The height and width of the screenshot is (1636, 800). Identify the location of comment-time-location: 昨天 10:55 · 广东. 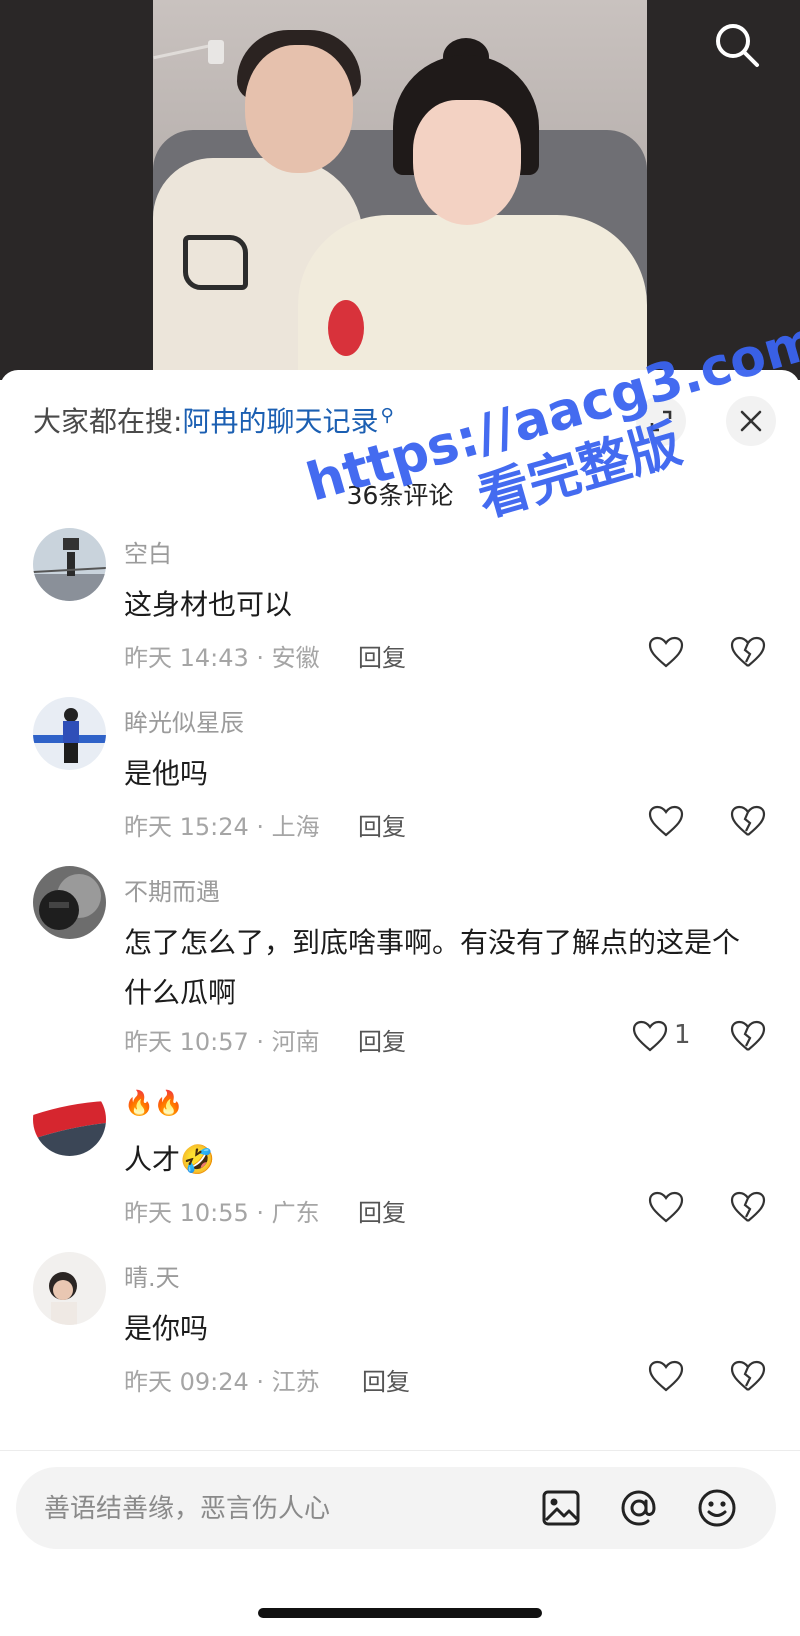
(222, 1213).